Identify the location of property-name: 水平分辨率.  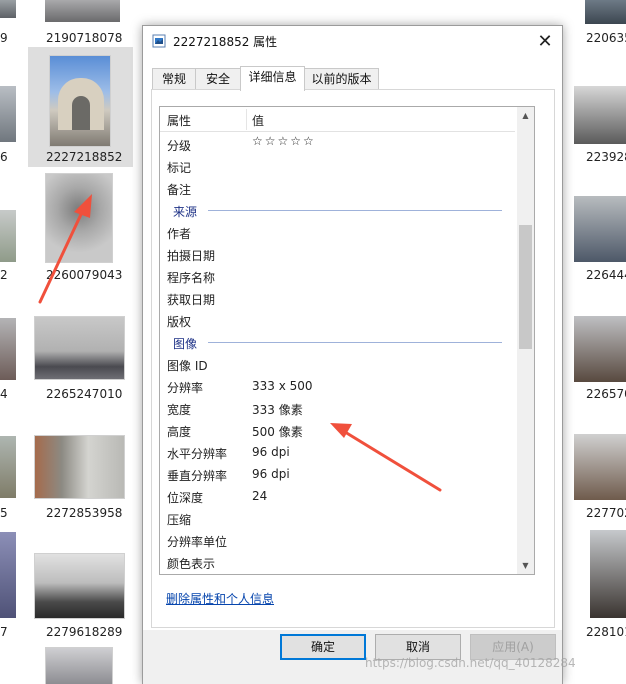
(197, 454).